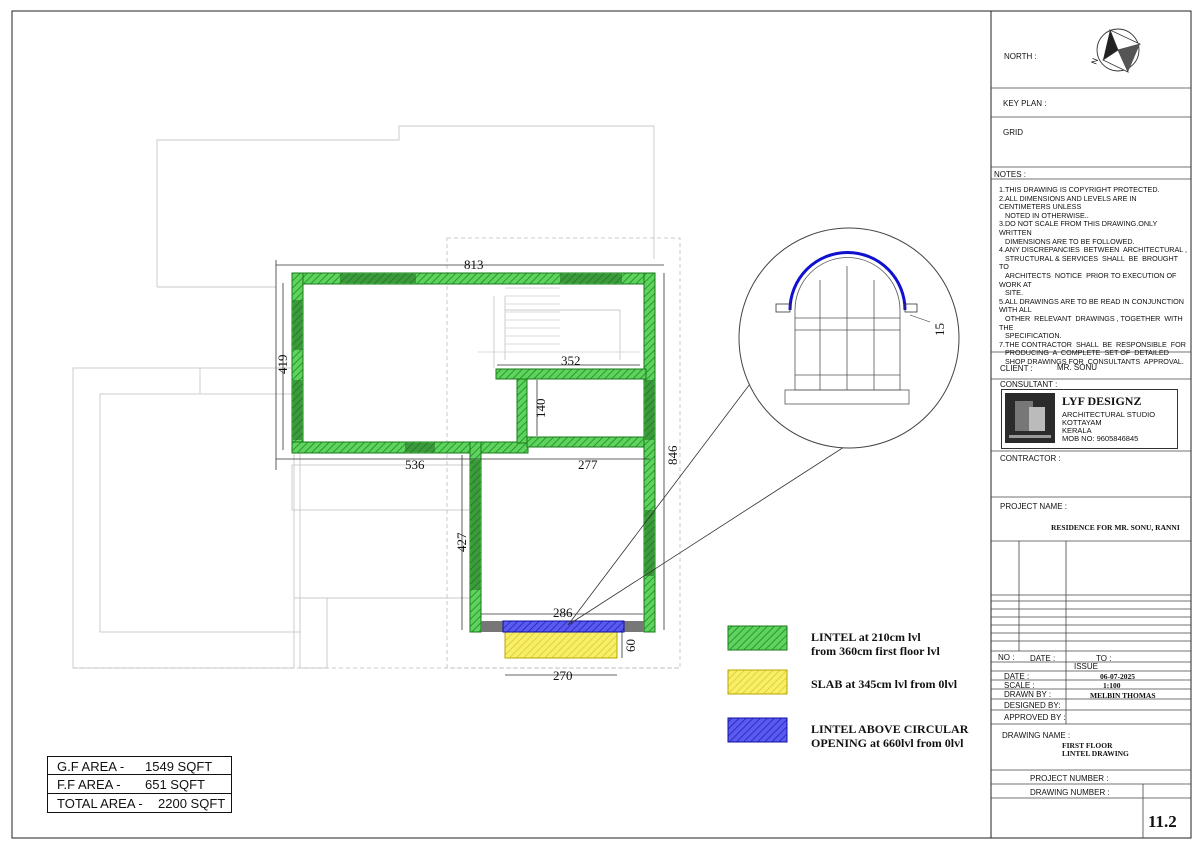 The height and width of the screenshot is (848, 1200). What do you see at coordinates (1019, 685) in the screenshot?
I see `scale-label: SCALE :` at bounding box center [1019, 685].